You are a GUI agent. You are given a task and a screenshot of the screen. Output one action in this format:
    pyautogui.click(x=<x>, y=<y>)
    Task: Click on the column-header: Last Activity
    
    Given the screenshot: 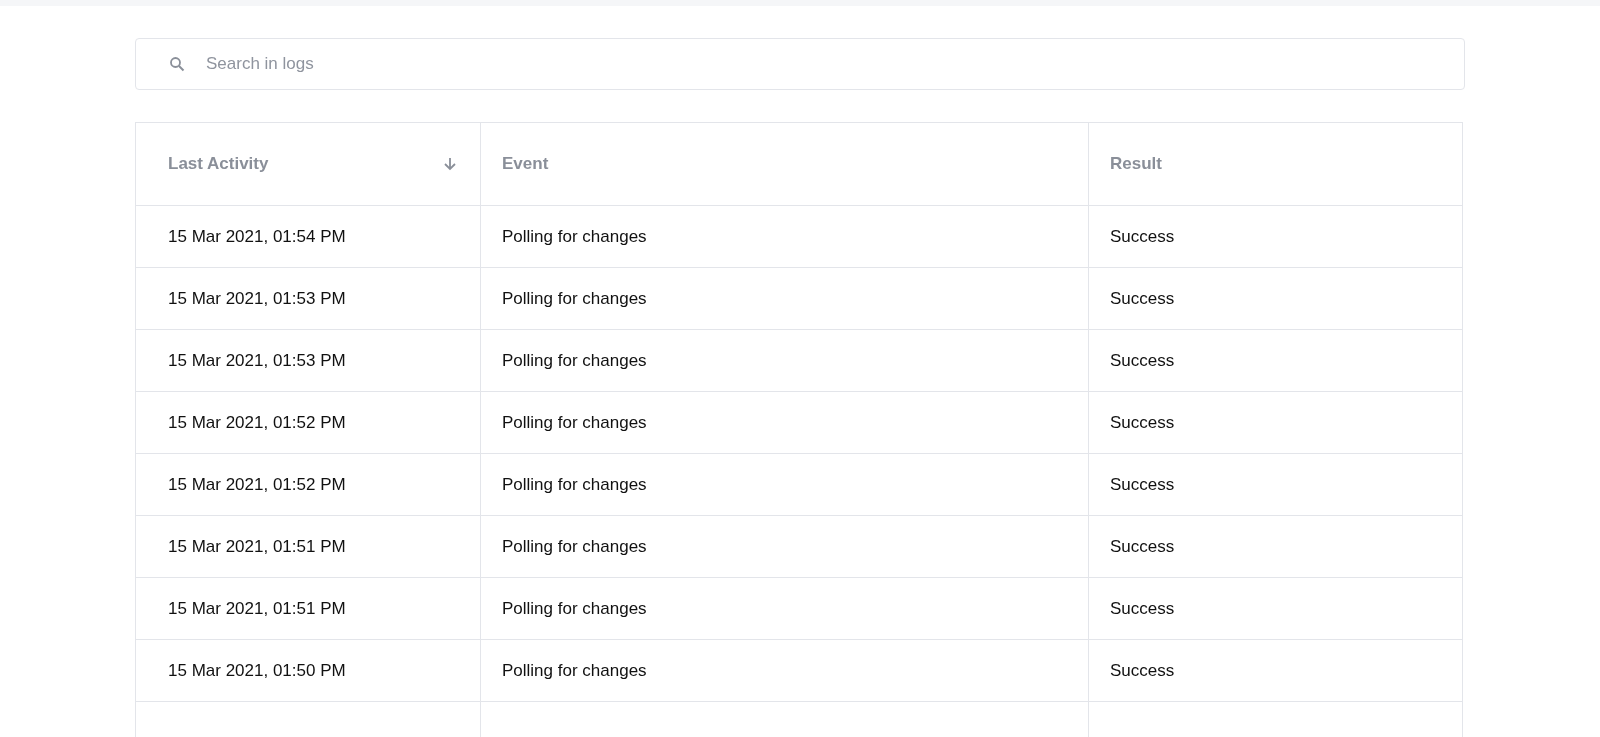 What is the action you would take?
    pyautogui.click(x=308, y=164)
    